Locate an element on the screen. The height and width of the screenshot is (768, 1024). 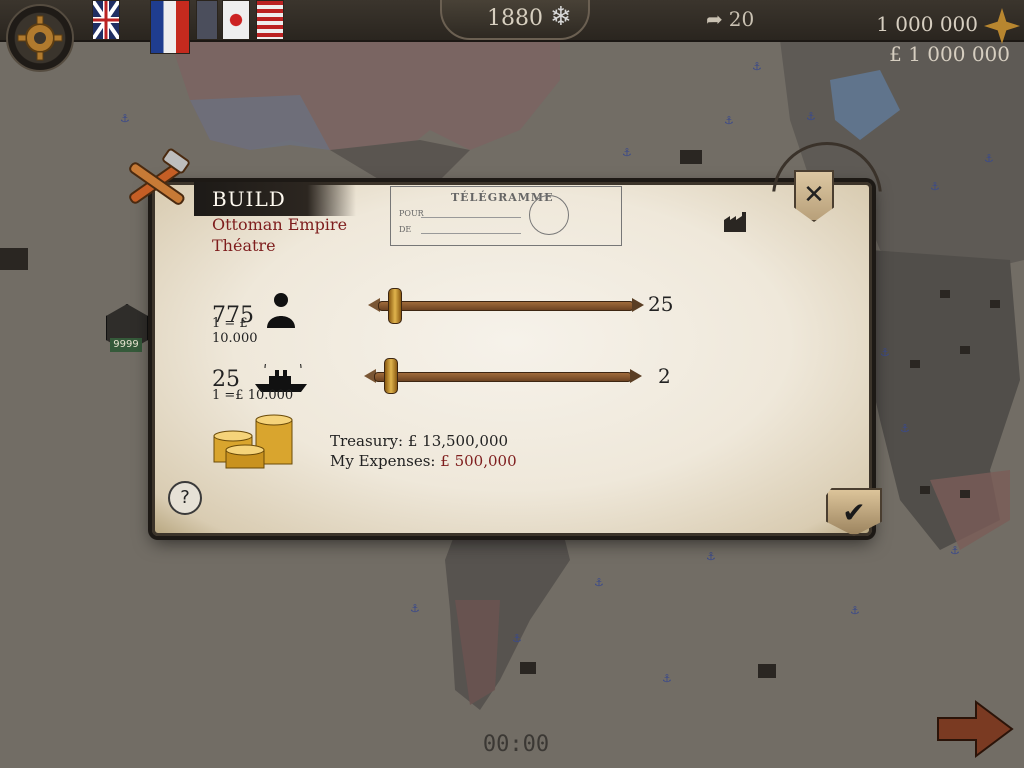
flag-france is located at coordinates (170, 27).